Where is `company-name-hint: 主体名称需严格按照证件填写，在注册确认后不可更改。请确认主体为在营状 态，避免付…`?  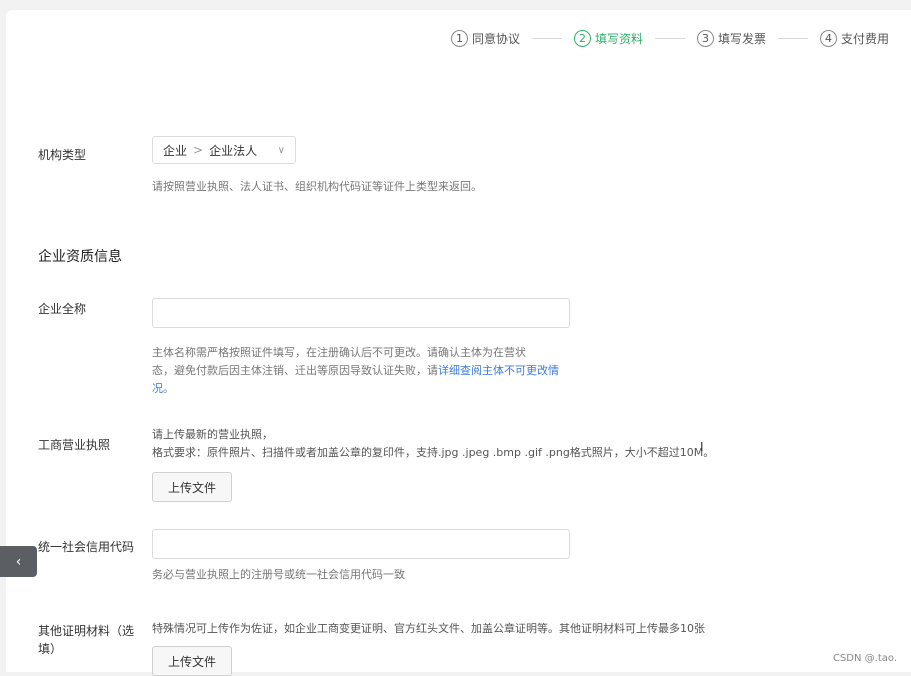 company-name-hint: 主体名称需严格按照证件填写，在注册确认后不可更改。请确认主体为在营状 态，避免付… is located at coordinates (362, 371).